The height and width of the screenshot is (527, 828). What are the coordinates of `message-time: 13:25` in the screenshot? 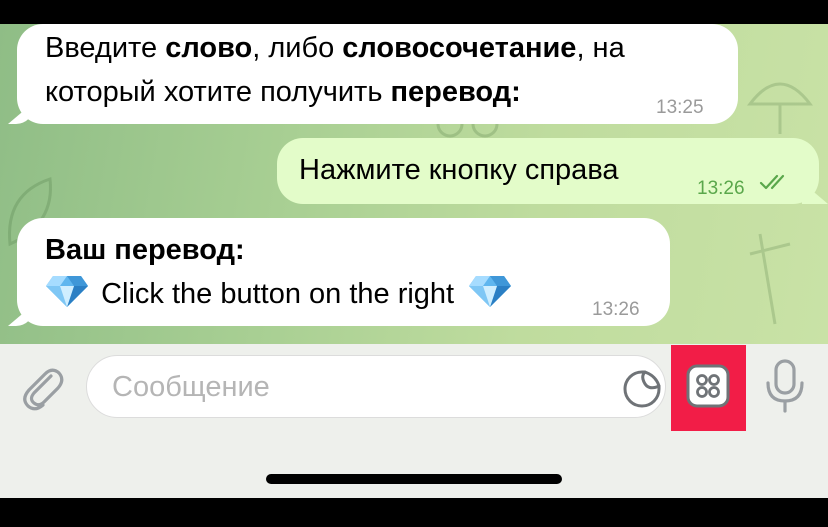 It's located at (680, 107).